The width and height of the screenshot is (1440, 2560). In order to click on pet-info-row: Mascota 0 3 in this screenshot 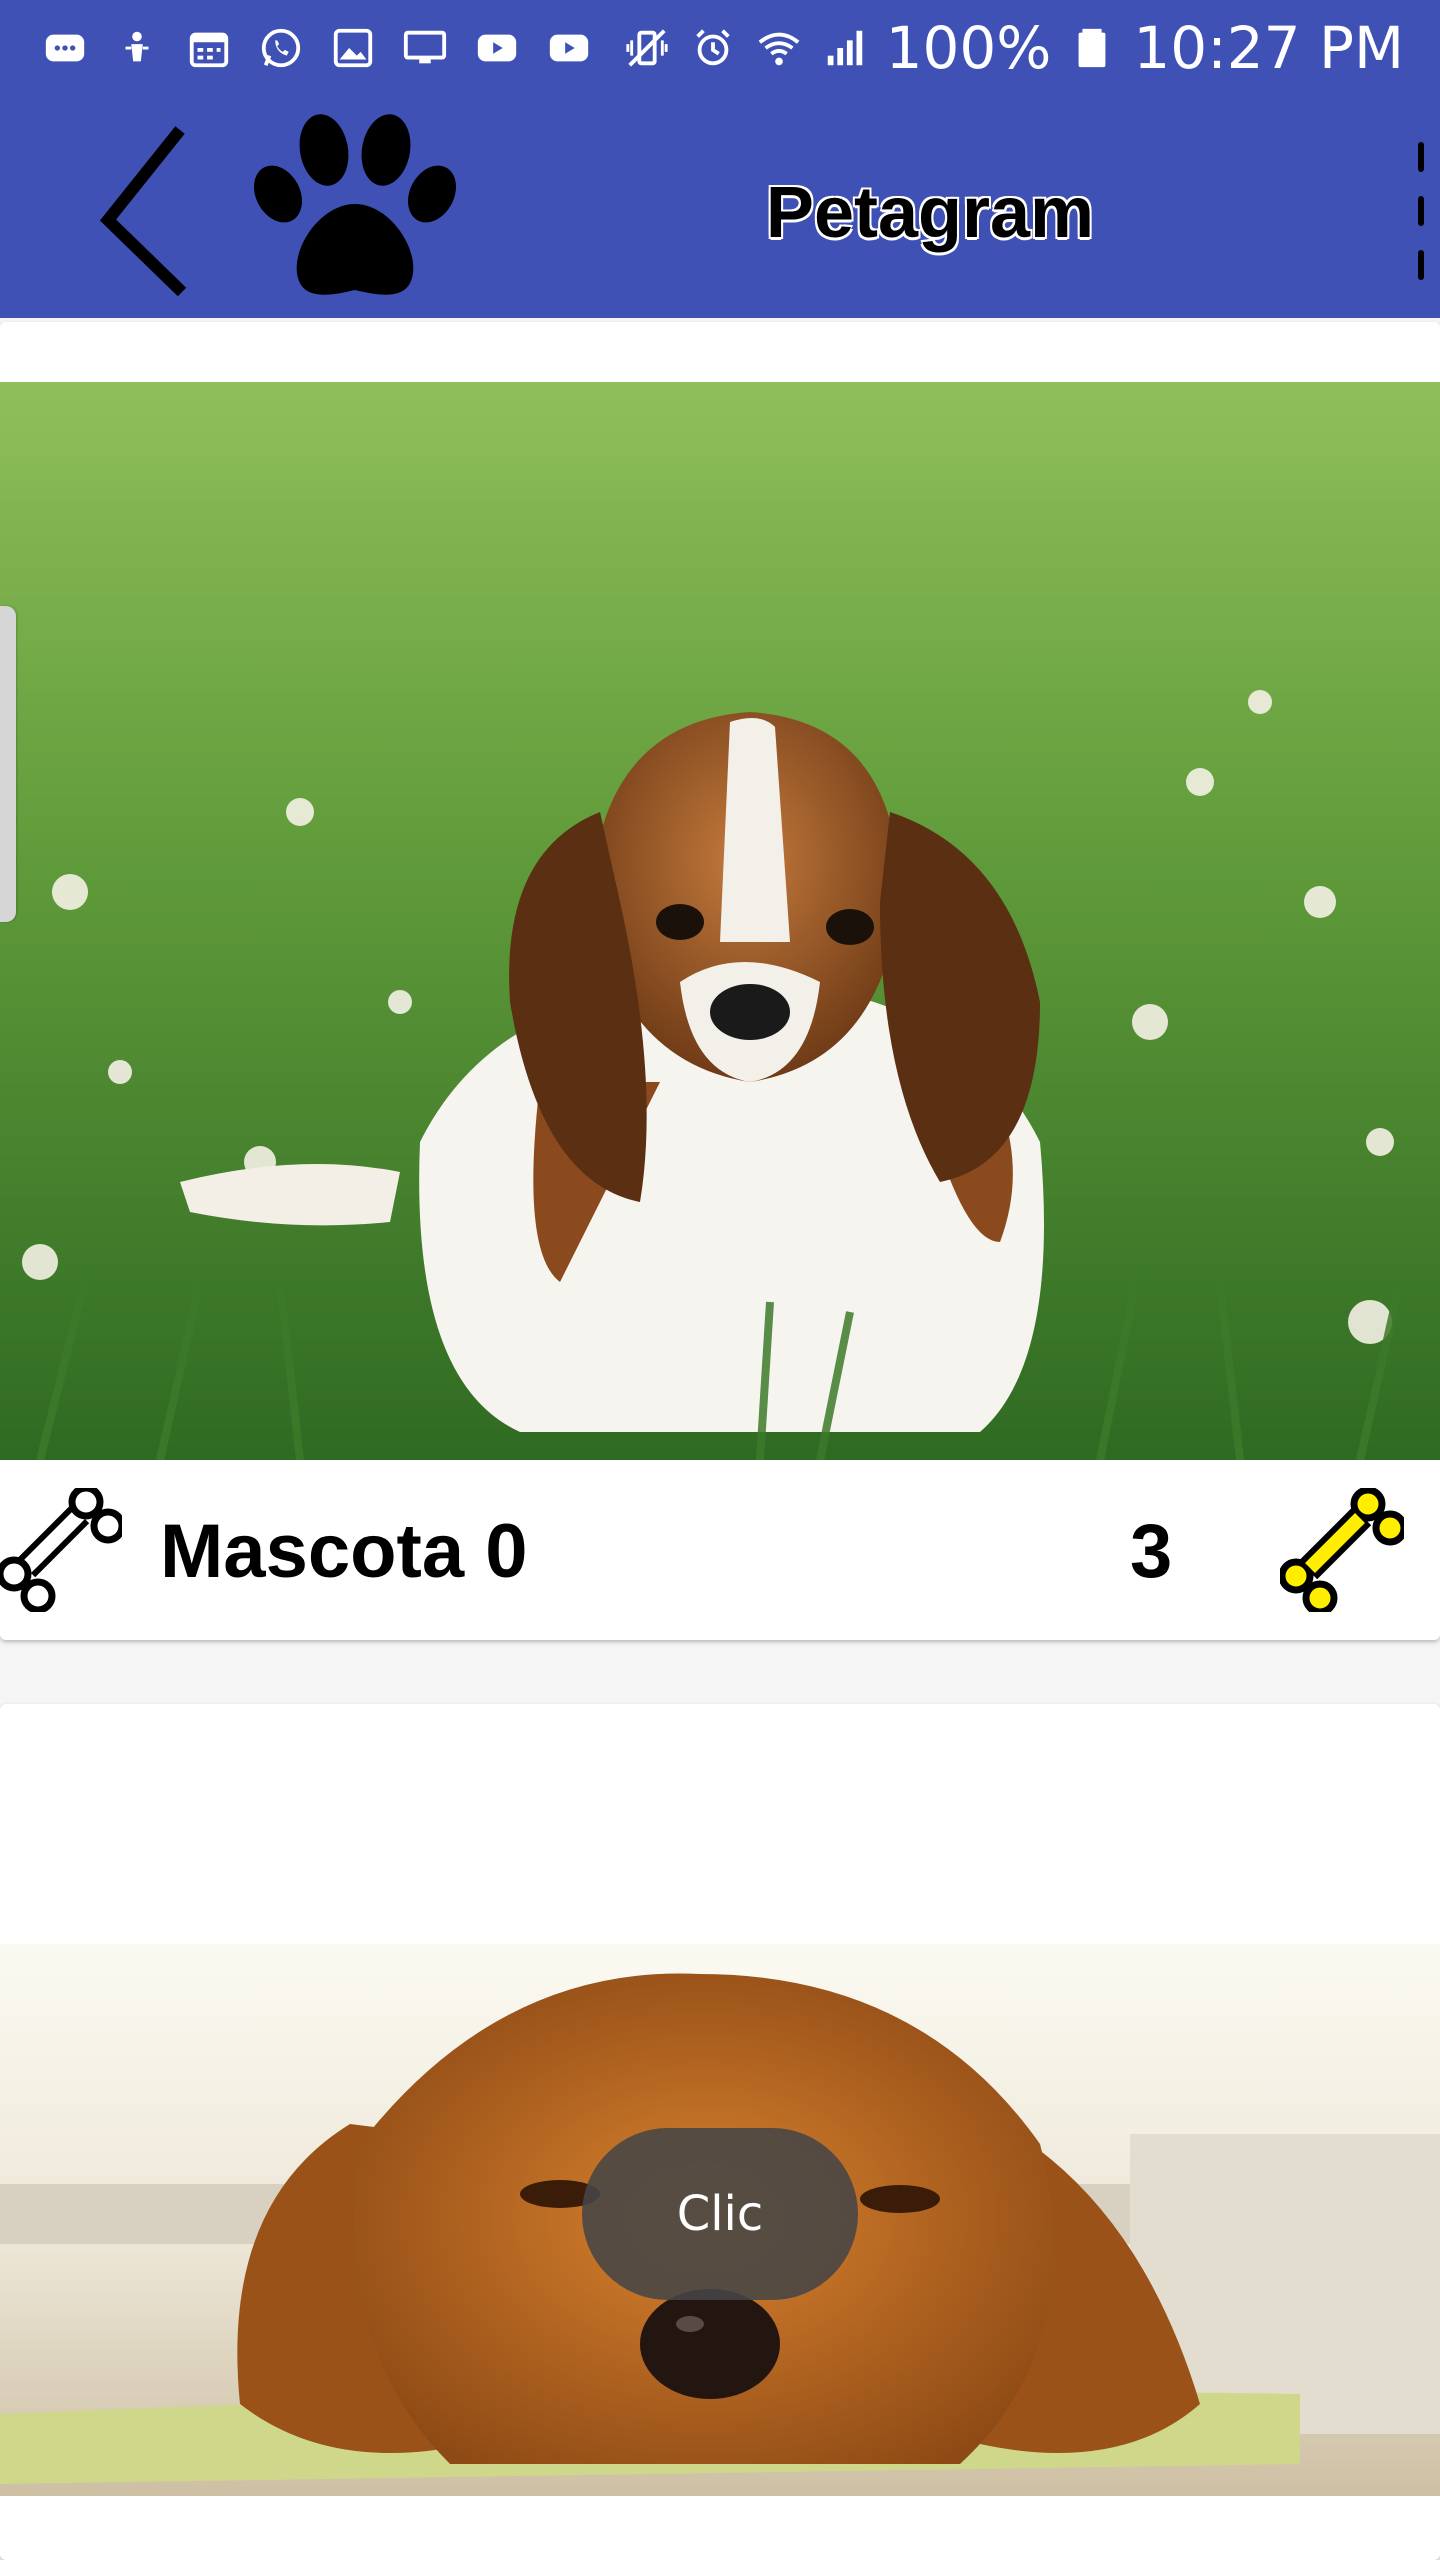, I will do `click(720, 1550)`.